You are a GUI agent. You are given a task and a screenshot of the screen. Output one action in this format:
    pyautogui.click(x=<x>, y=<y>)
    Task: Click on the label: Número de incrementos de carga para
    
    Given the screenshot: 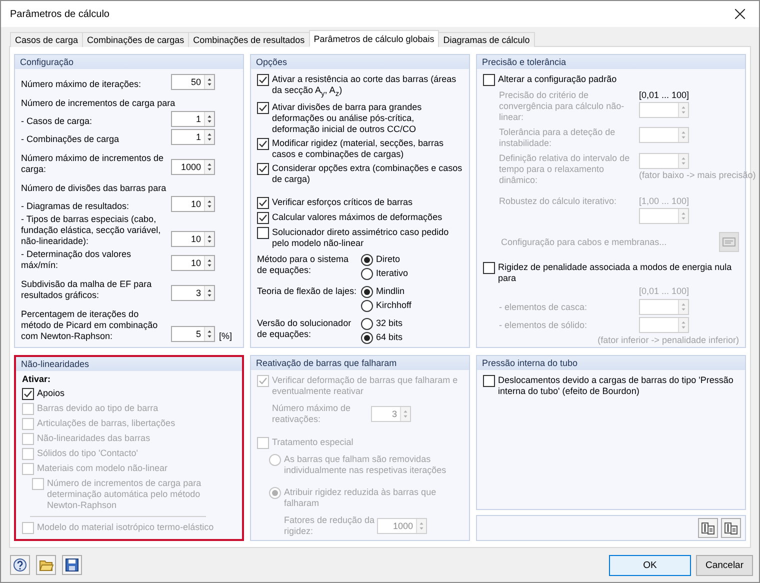 What is the action you would take?
    pyautogui.click(x=98, y=104)
    